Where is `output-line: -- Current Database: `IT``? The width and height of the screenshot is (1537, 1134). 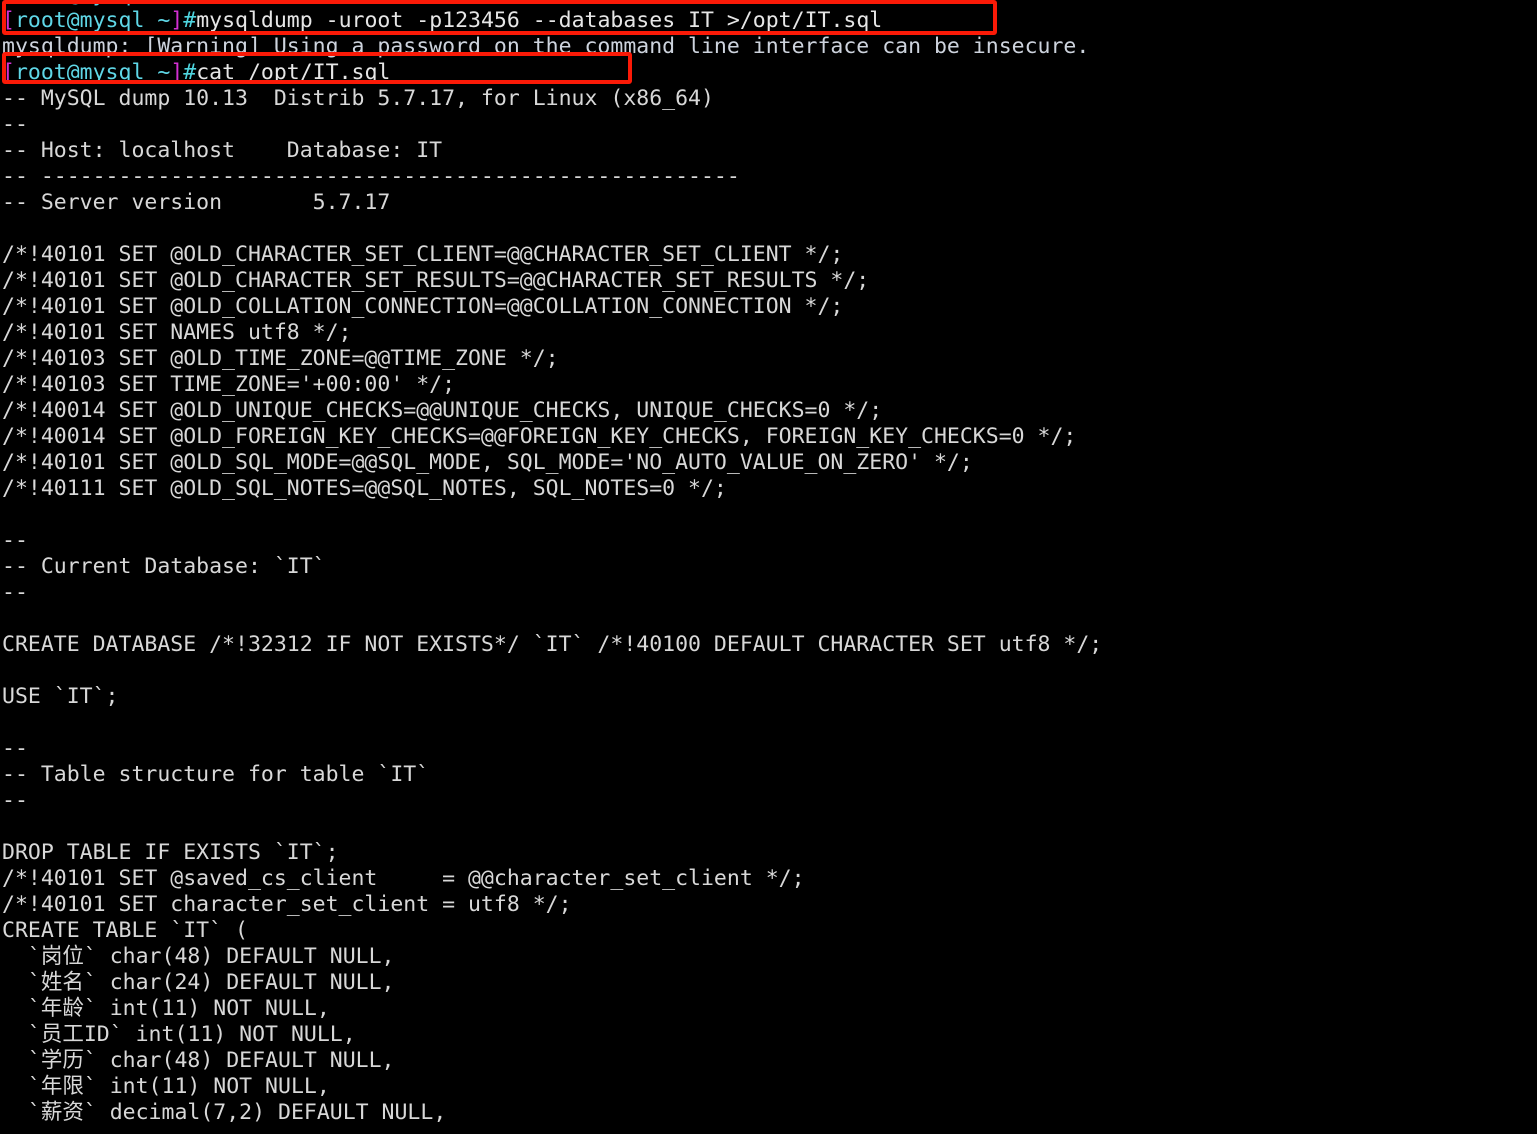
output-line: -- Current Database: `IT` is located at coordinates (164, 566).